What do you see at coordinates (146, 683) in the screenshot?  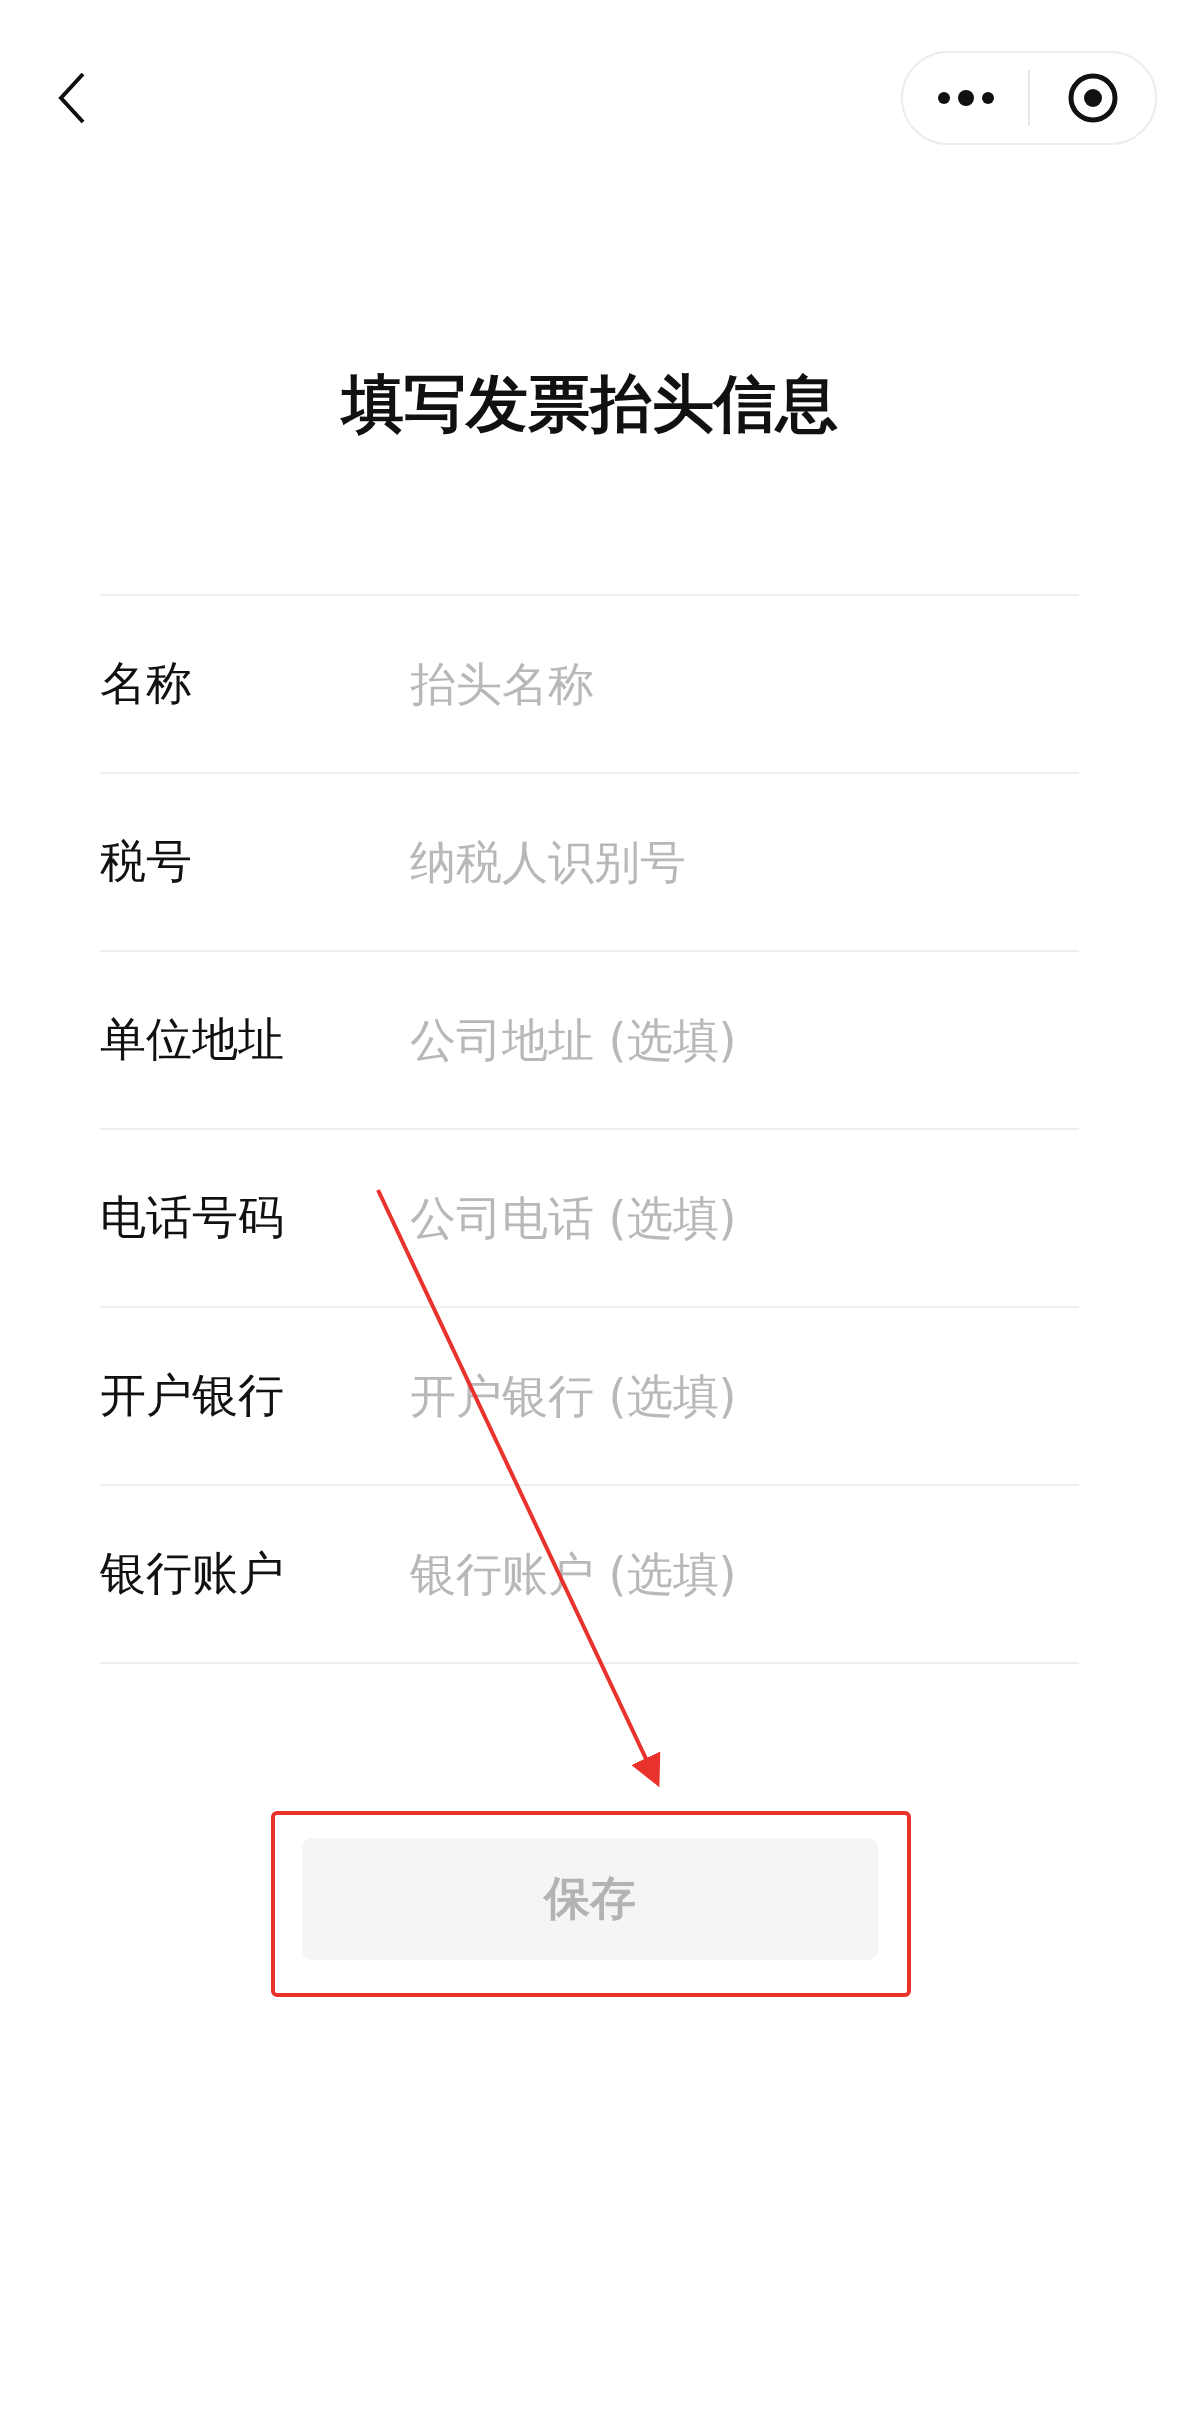 I see `field-label: 名称` at bounding box center [146, 683].